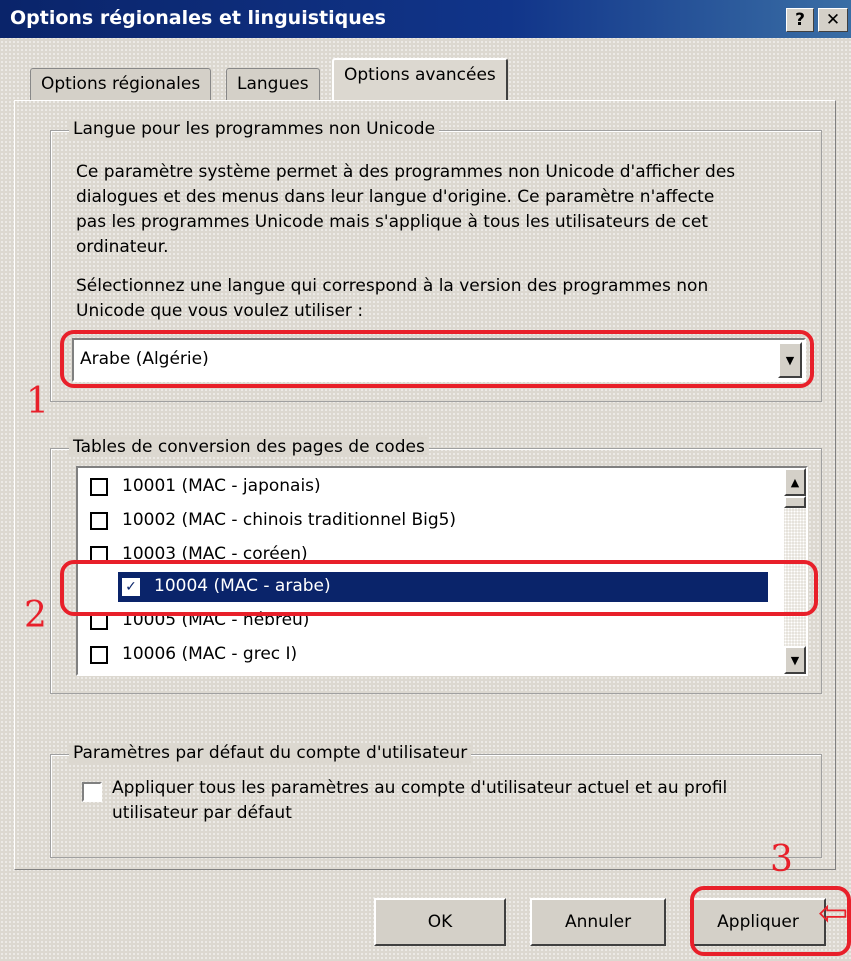 This screenshot has width=851, height=961. I want to click on window-title: Options régionales et linguistiques, so click(198, 18).